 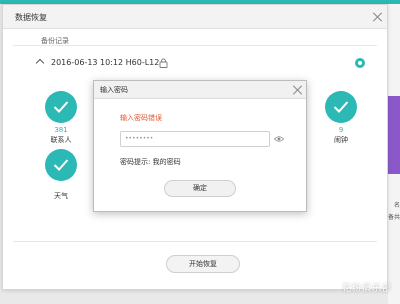 I want to click on category-weather: 天气, so click(x=61, y=175).